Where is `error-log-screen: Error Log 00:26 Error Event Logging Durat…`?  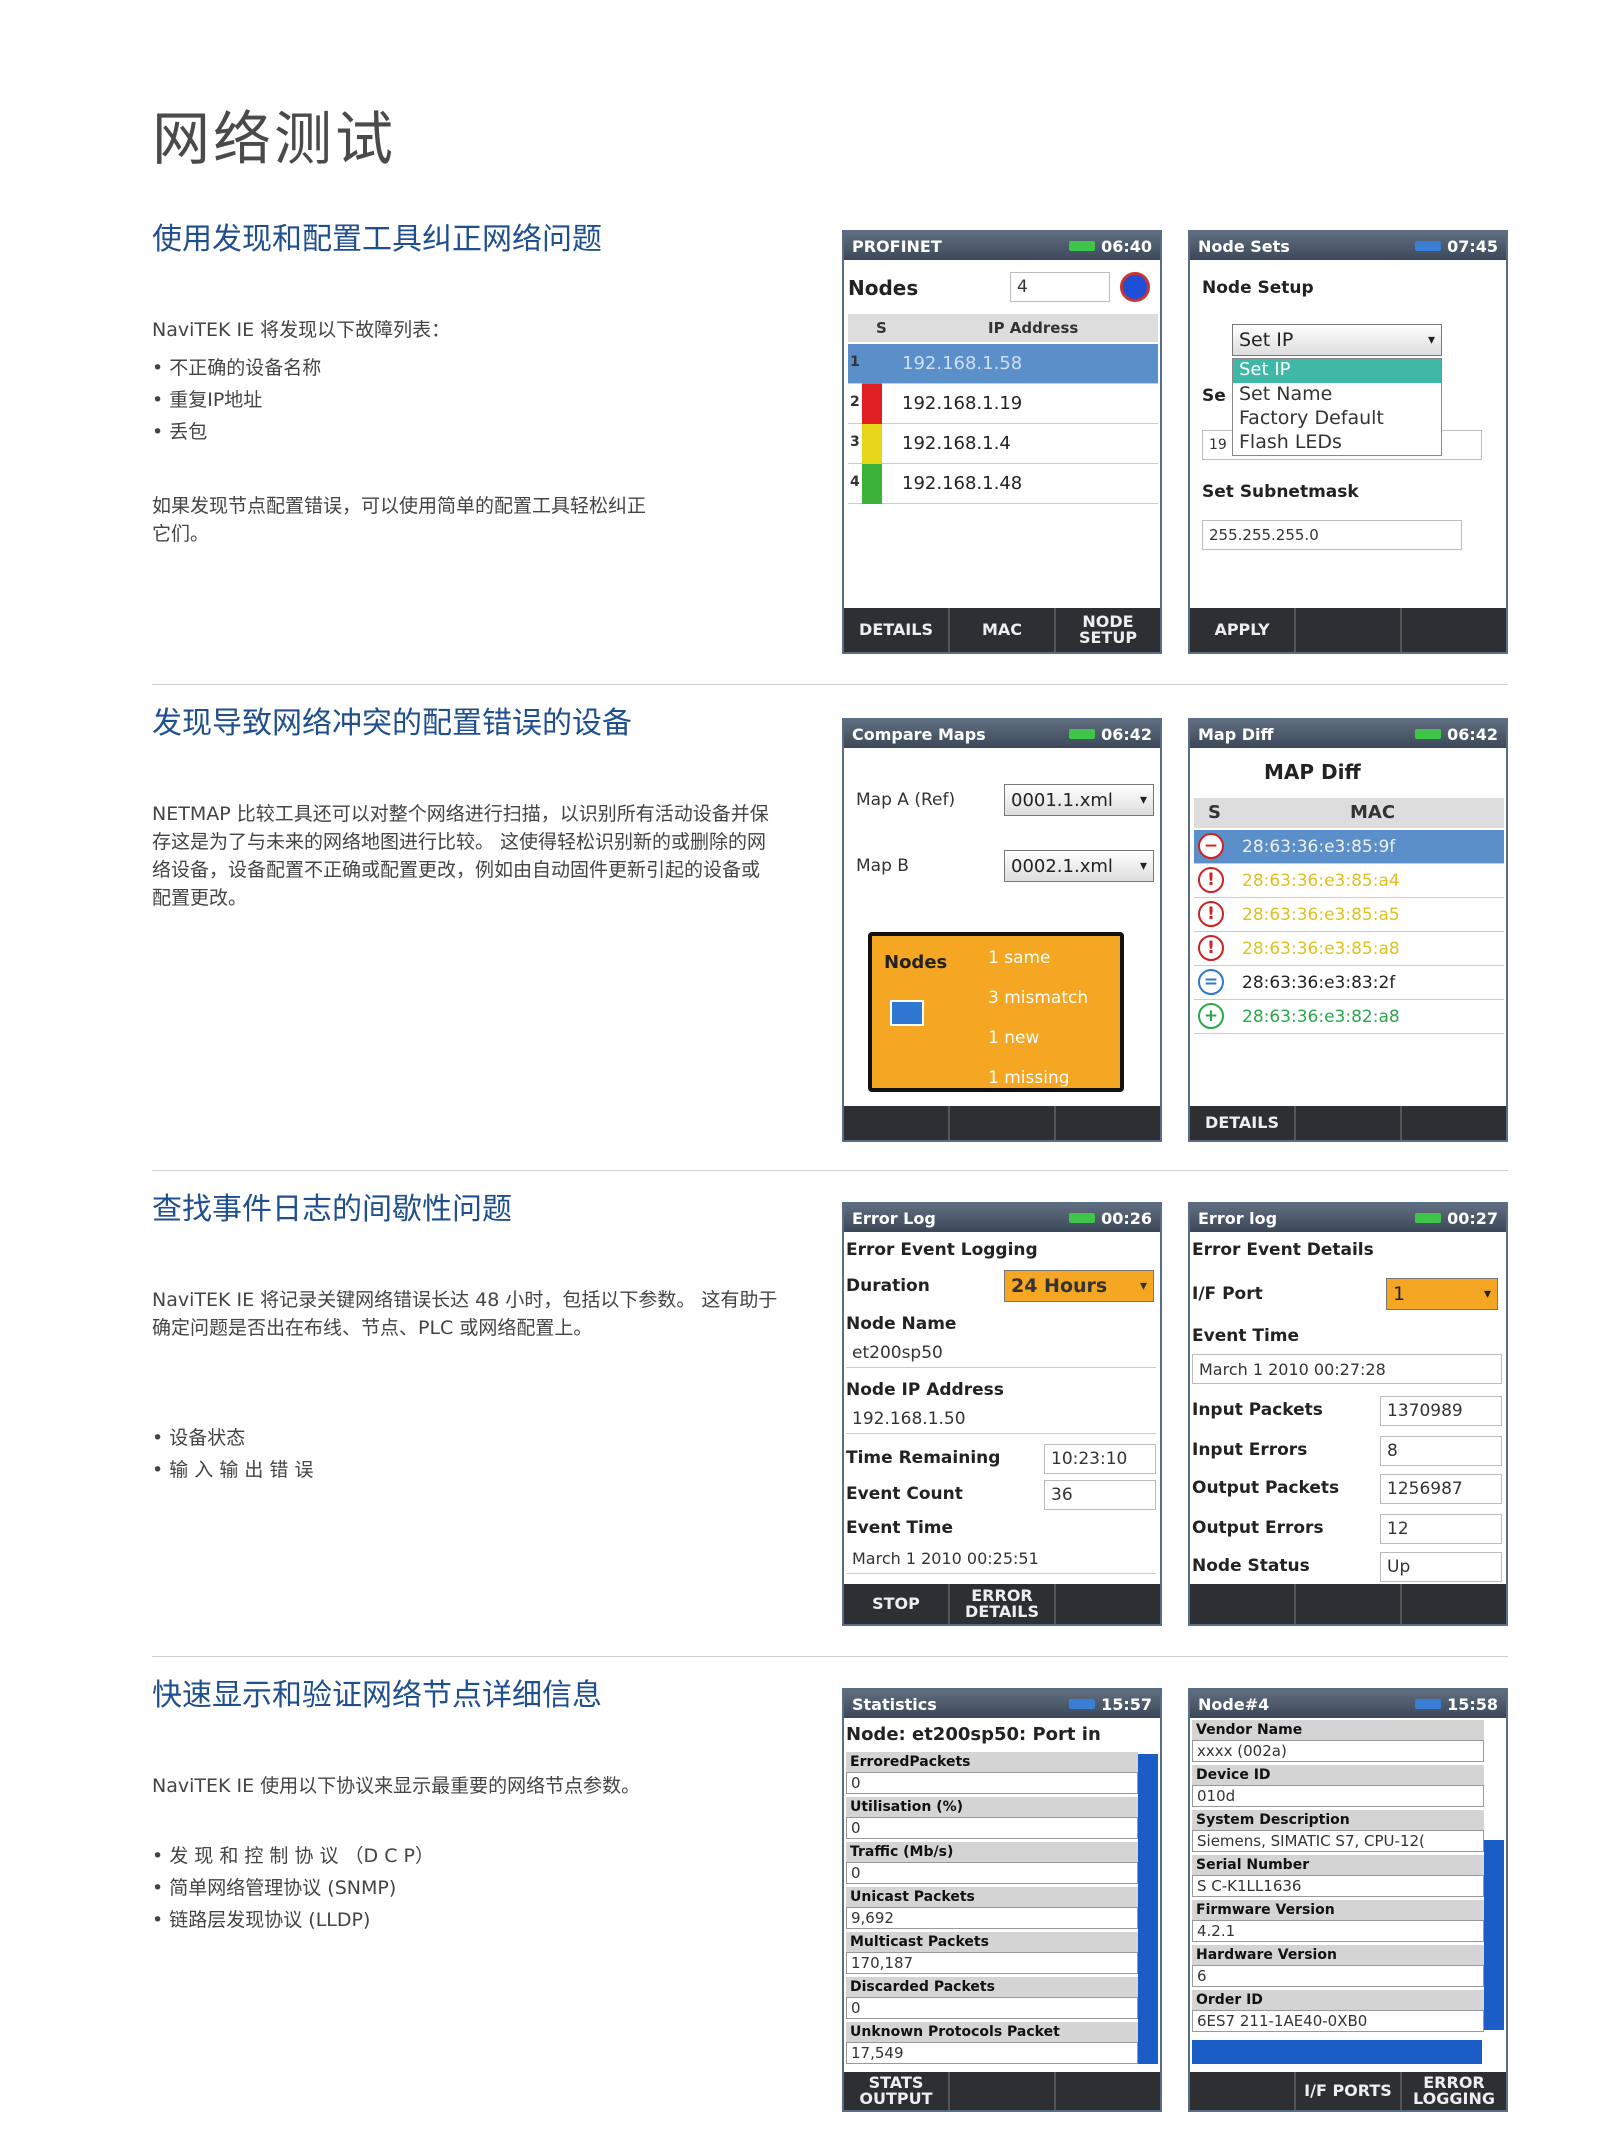 error-log-screen: Error Log 00:26 Error Event Logging Durat… is located at coordinates (1002, 1414).